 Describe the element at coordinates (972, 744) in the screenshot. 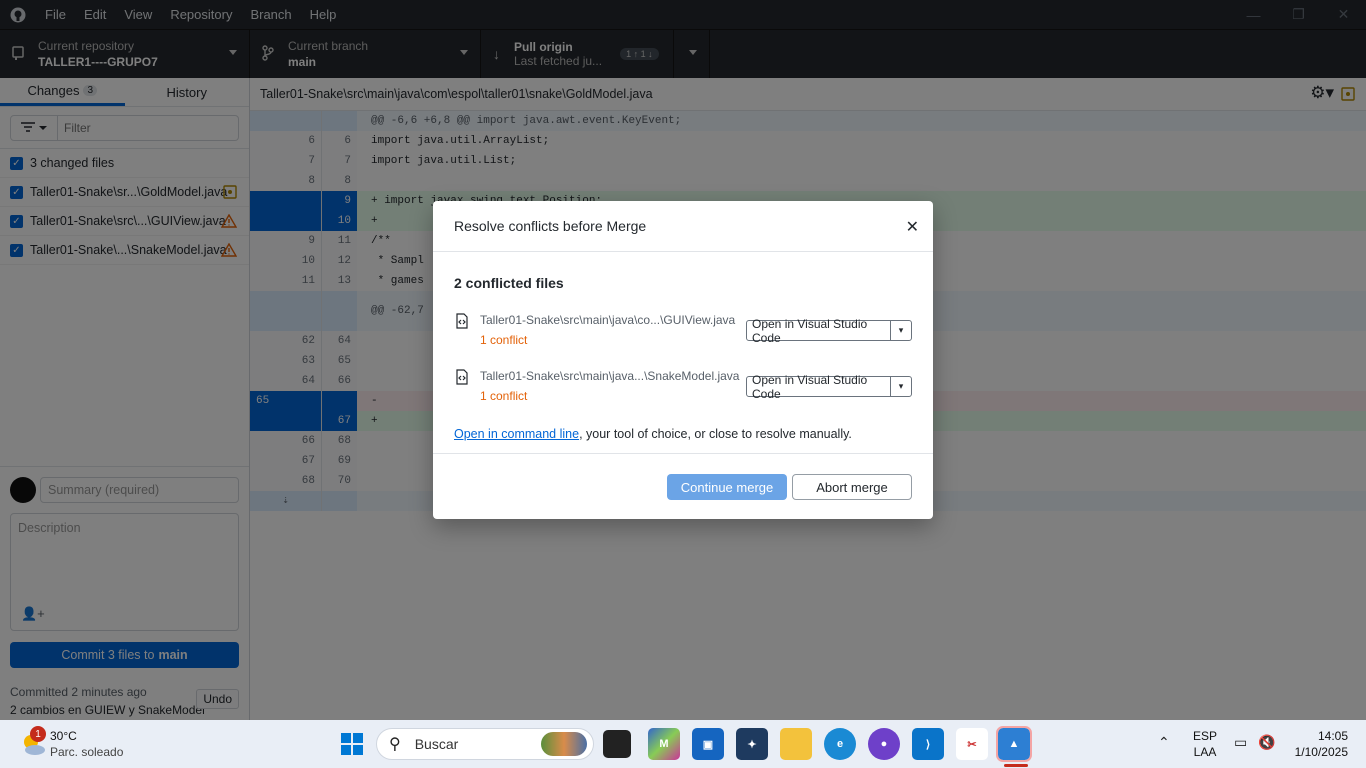

I see `snipping-tool-icon: ✂` at that location.